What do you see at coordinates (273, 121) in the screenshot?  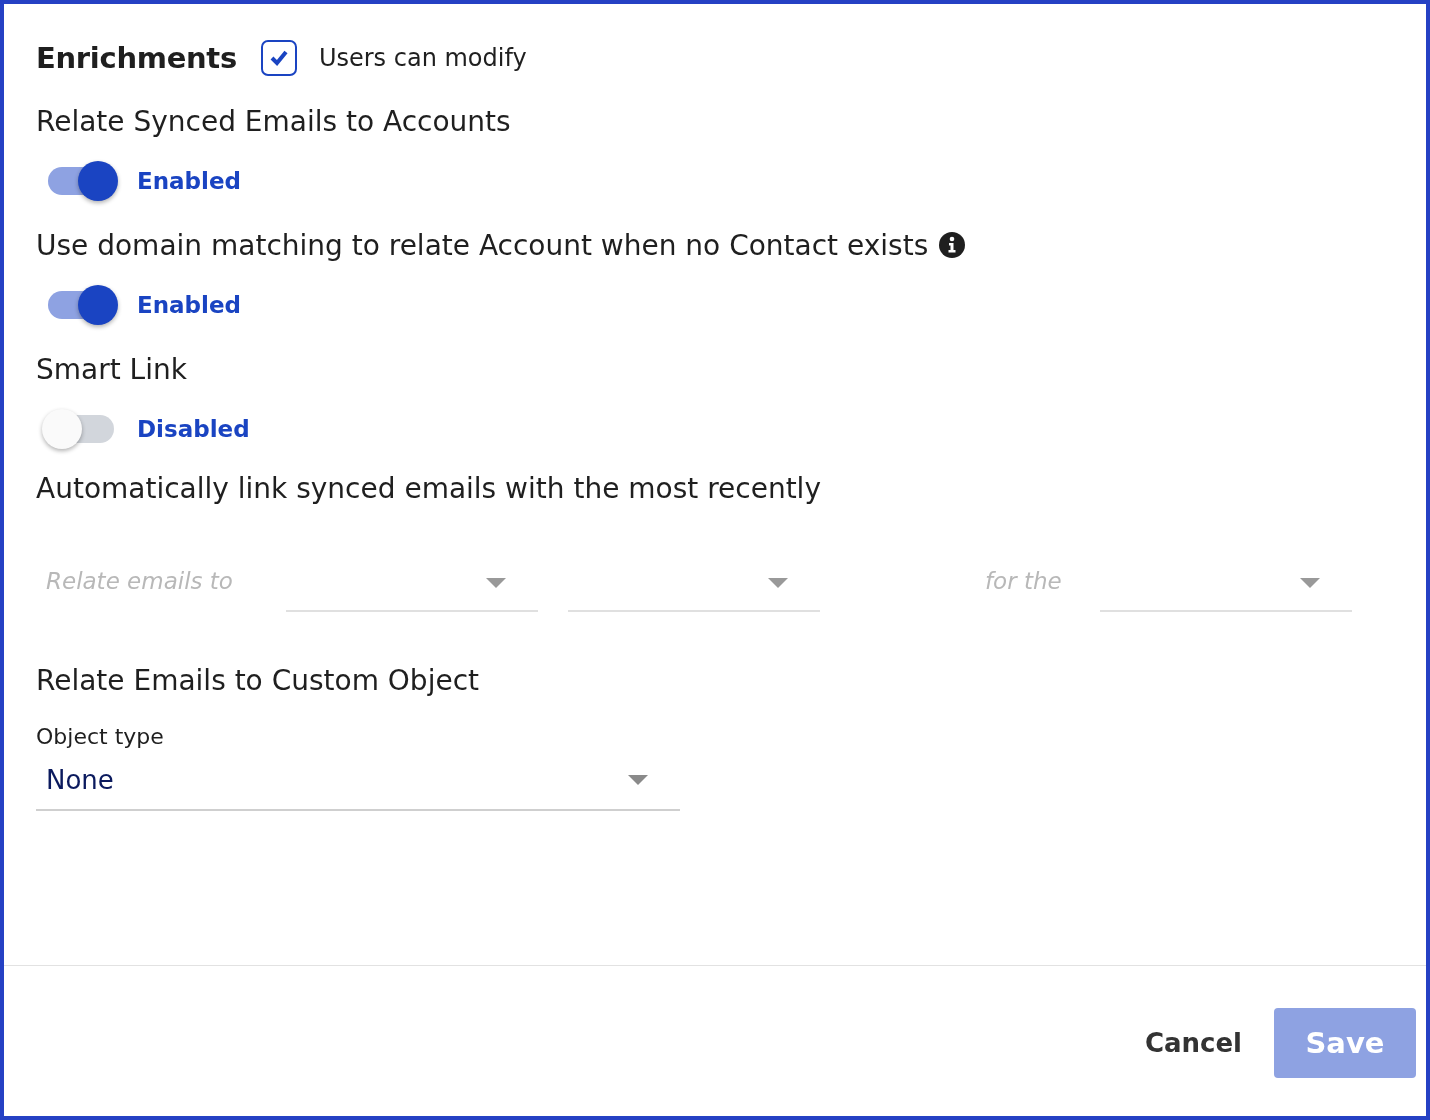 I see `setting-title: Relate Synced Emails to Accounts` at bounding box center [273, 121].